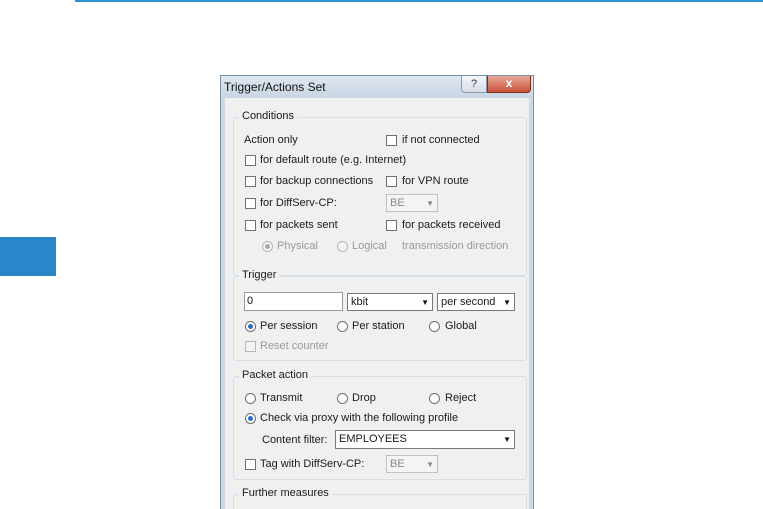 The image size is (763, 509). What do you see at coordinates (412, 203) in the screenshot?
I see `diffserv-cp-select: BE ▼` at bounding box center [412, 203].